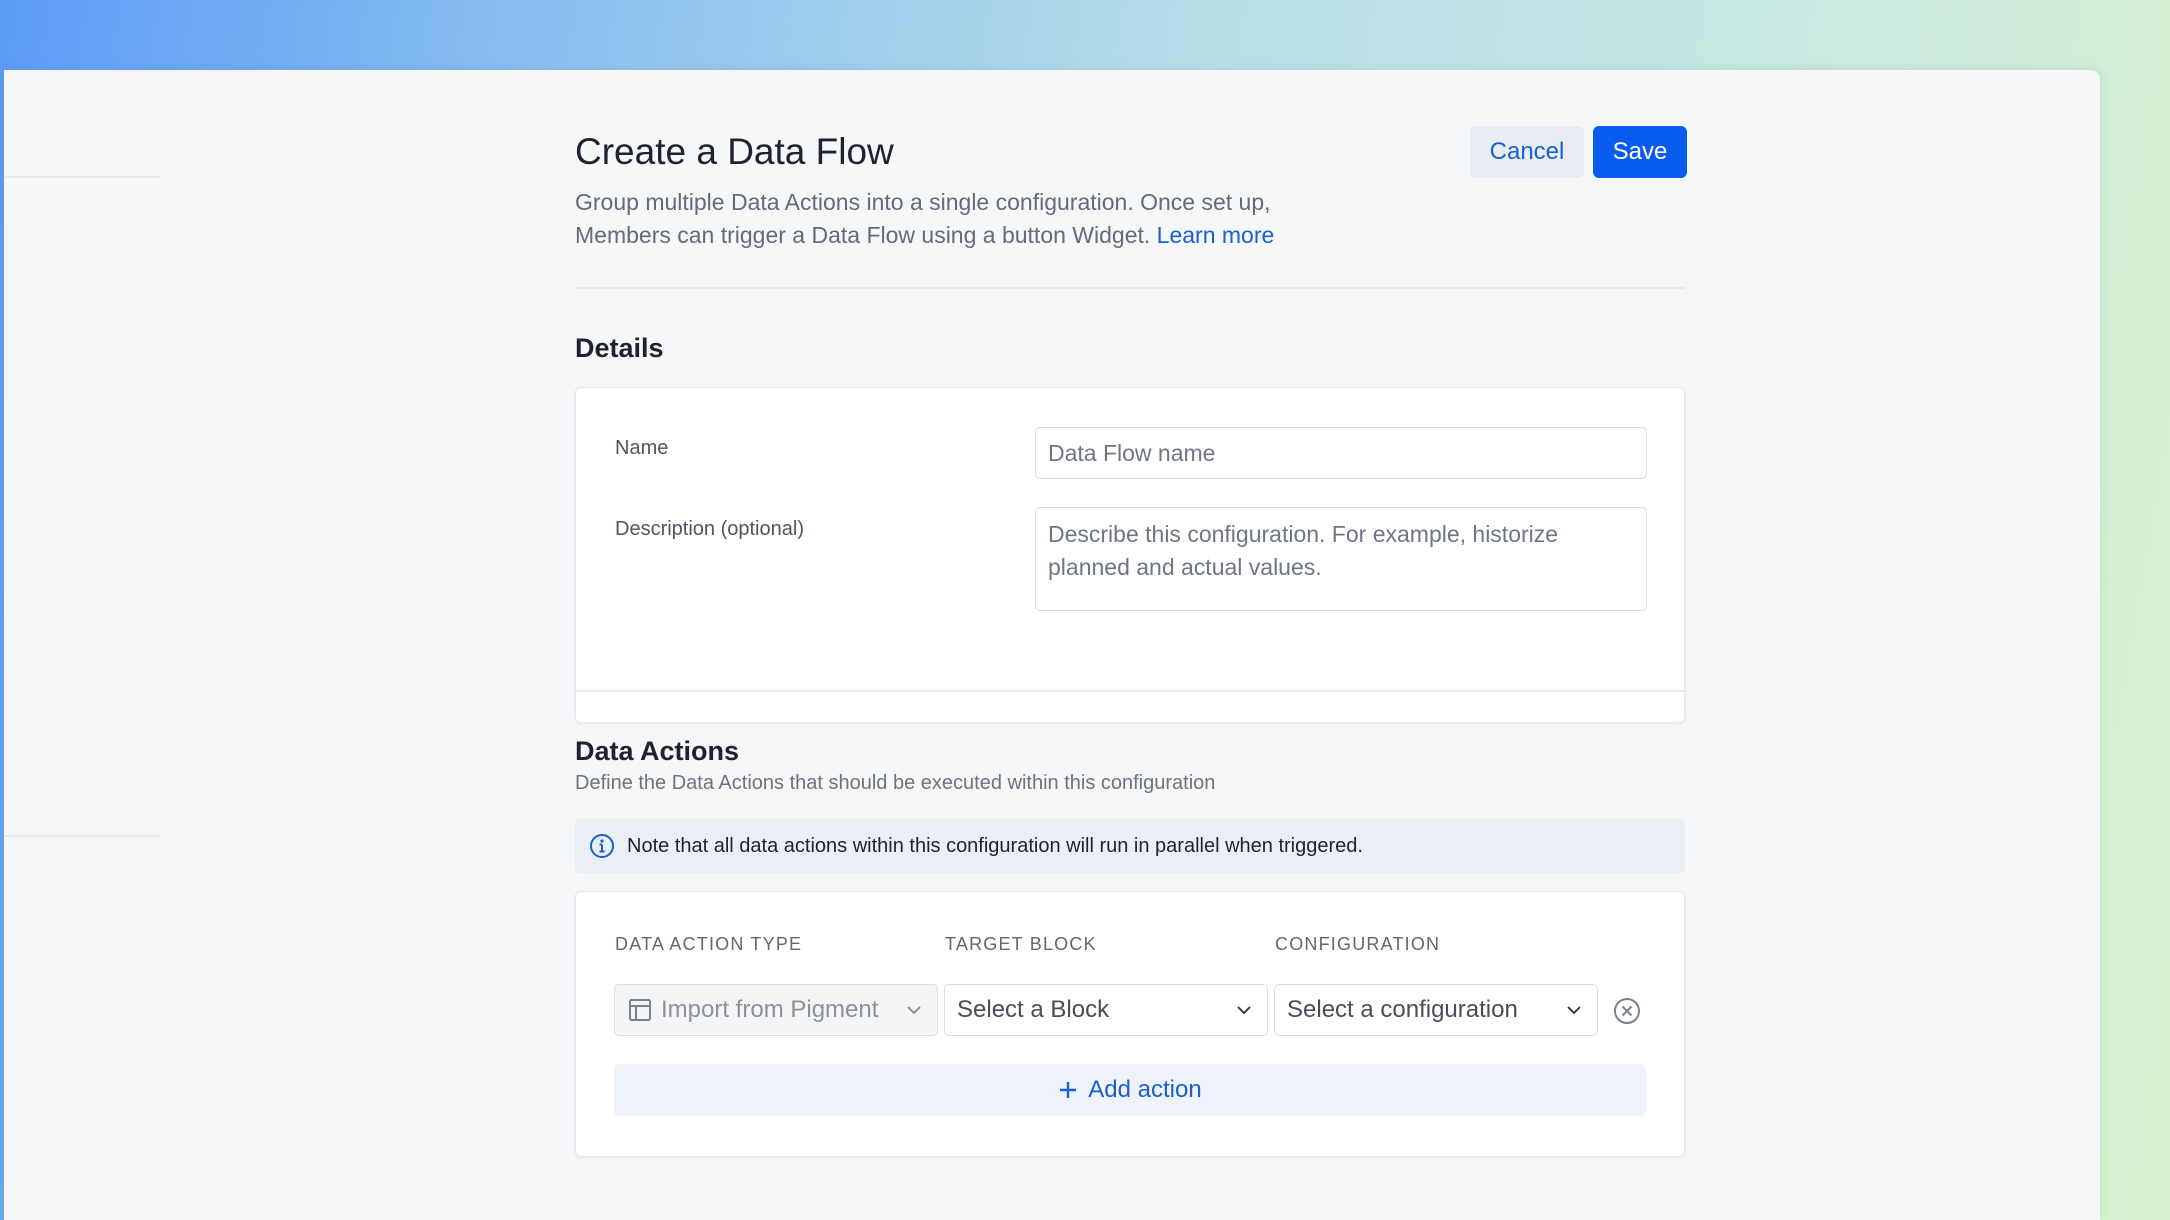 This screenshot has width=2170, height=1220. I want to click on details-section-title: Details, so click(619, 348).